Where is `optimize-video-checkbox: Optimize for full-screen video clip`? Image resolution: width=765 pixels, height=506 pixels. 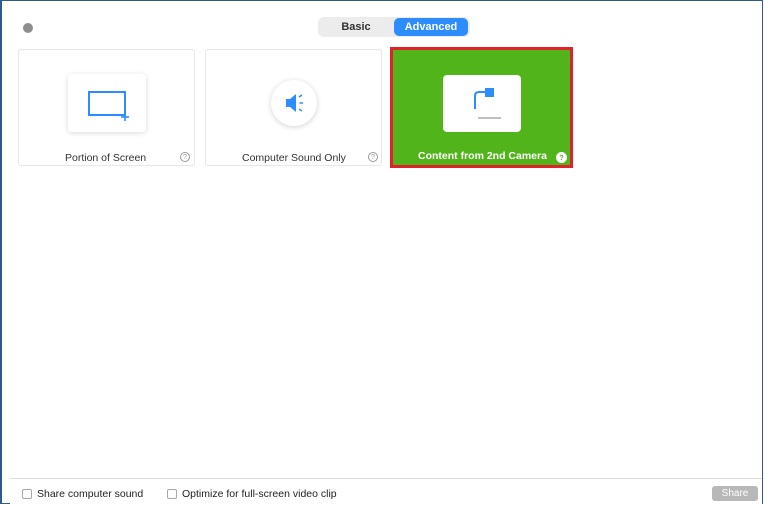
optimize-video-checkbox: Optimize for full-screen video clip is located at coordinates (252, 494).